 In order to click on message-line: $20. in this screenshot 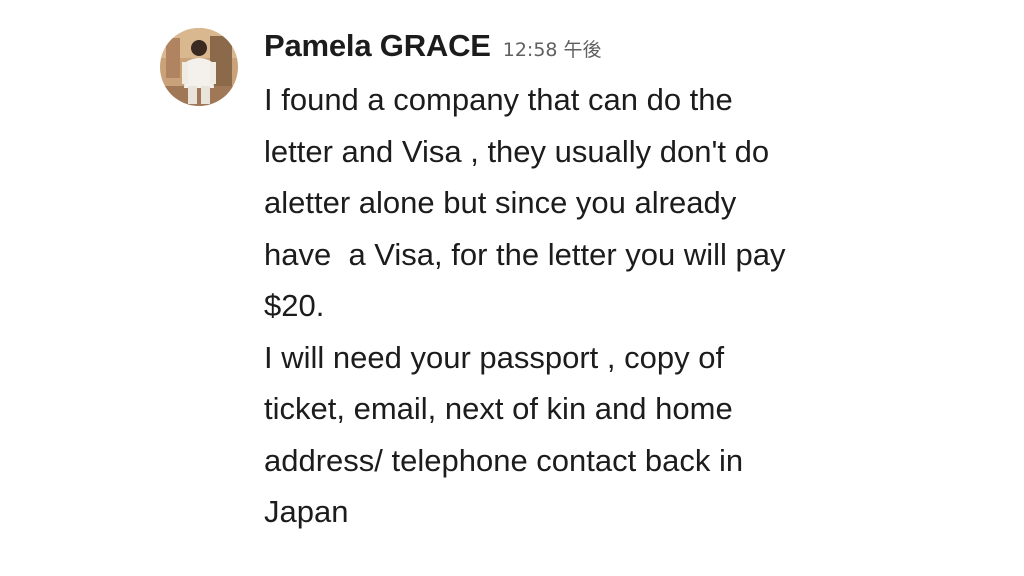, I will do `click(294, 305)`.